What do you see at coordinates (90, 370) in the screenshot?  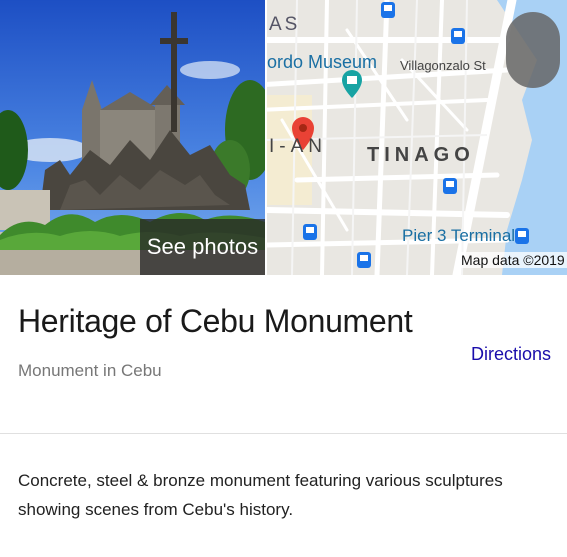 I see `place-category: Monument in Cebu` at bounding box center [90, 370].